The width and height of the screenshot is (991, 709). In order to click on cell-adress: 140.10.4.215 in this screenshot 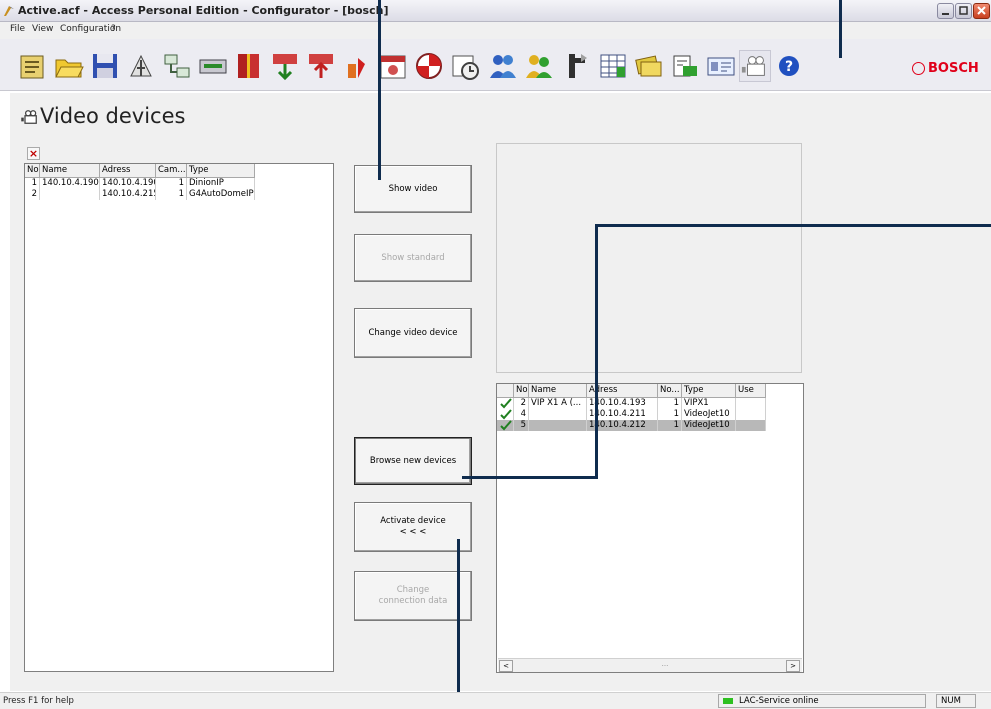, I will do `click(129, 194)`.